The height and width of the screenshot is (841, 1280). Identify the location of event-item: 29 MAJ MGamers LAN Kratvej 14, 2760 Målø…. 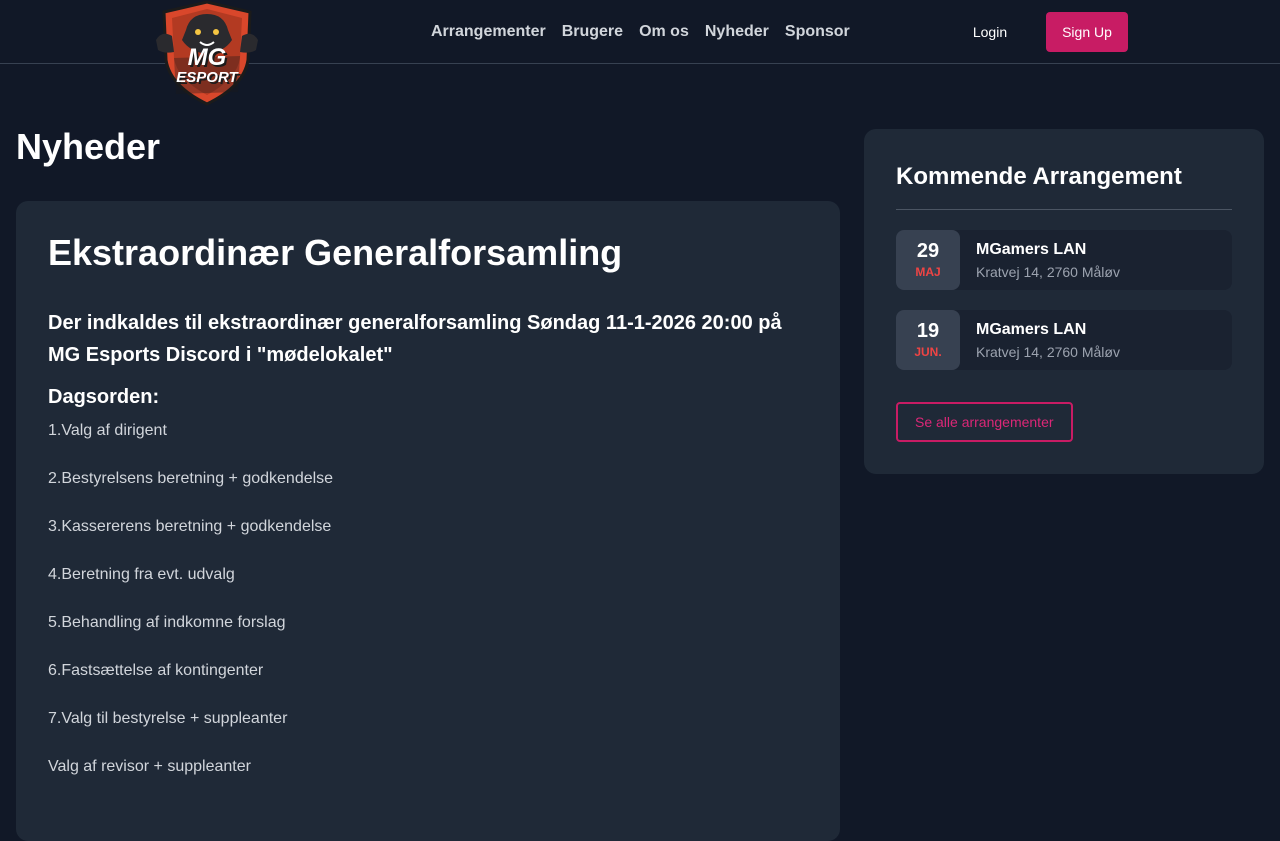
(1064, 260).